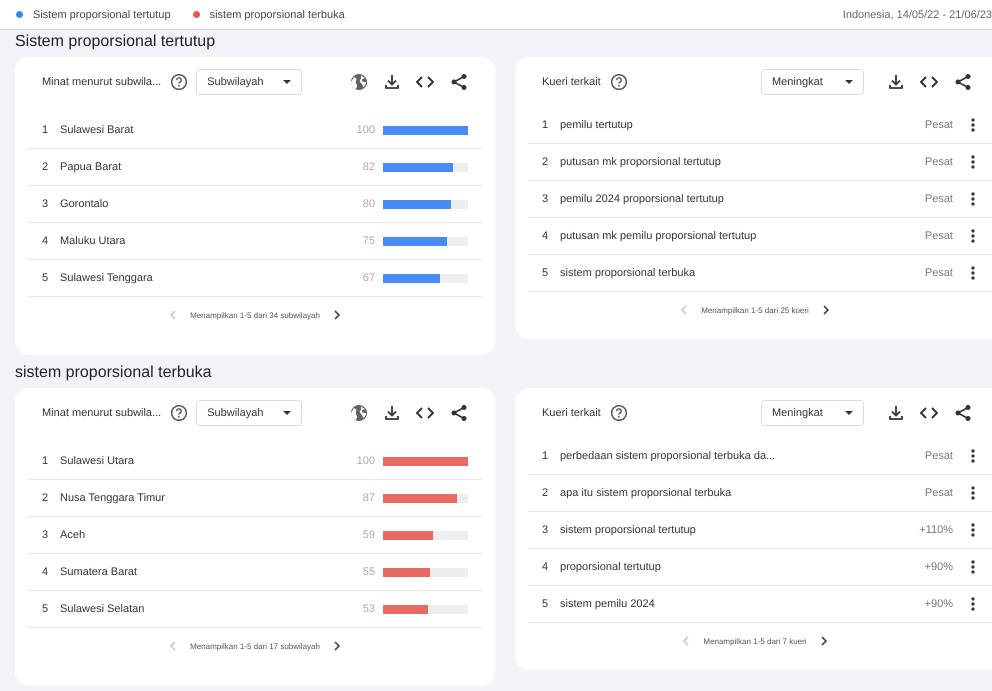  What do you see at coordinates (99, 572) in the screenshot?
I see `region-name: Sumatera Barat` at bounding box center [99, 572].